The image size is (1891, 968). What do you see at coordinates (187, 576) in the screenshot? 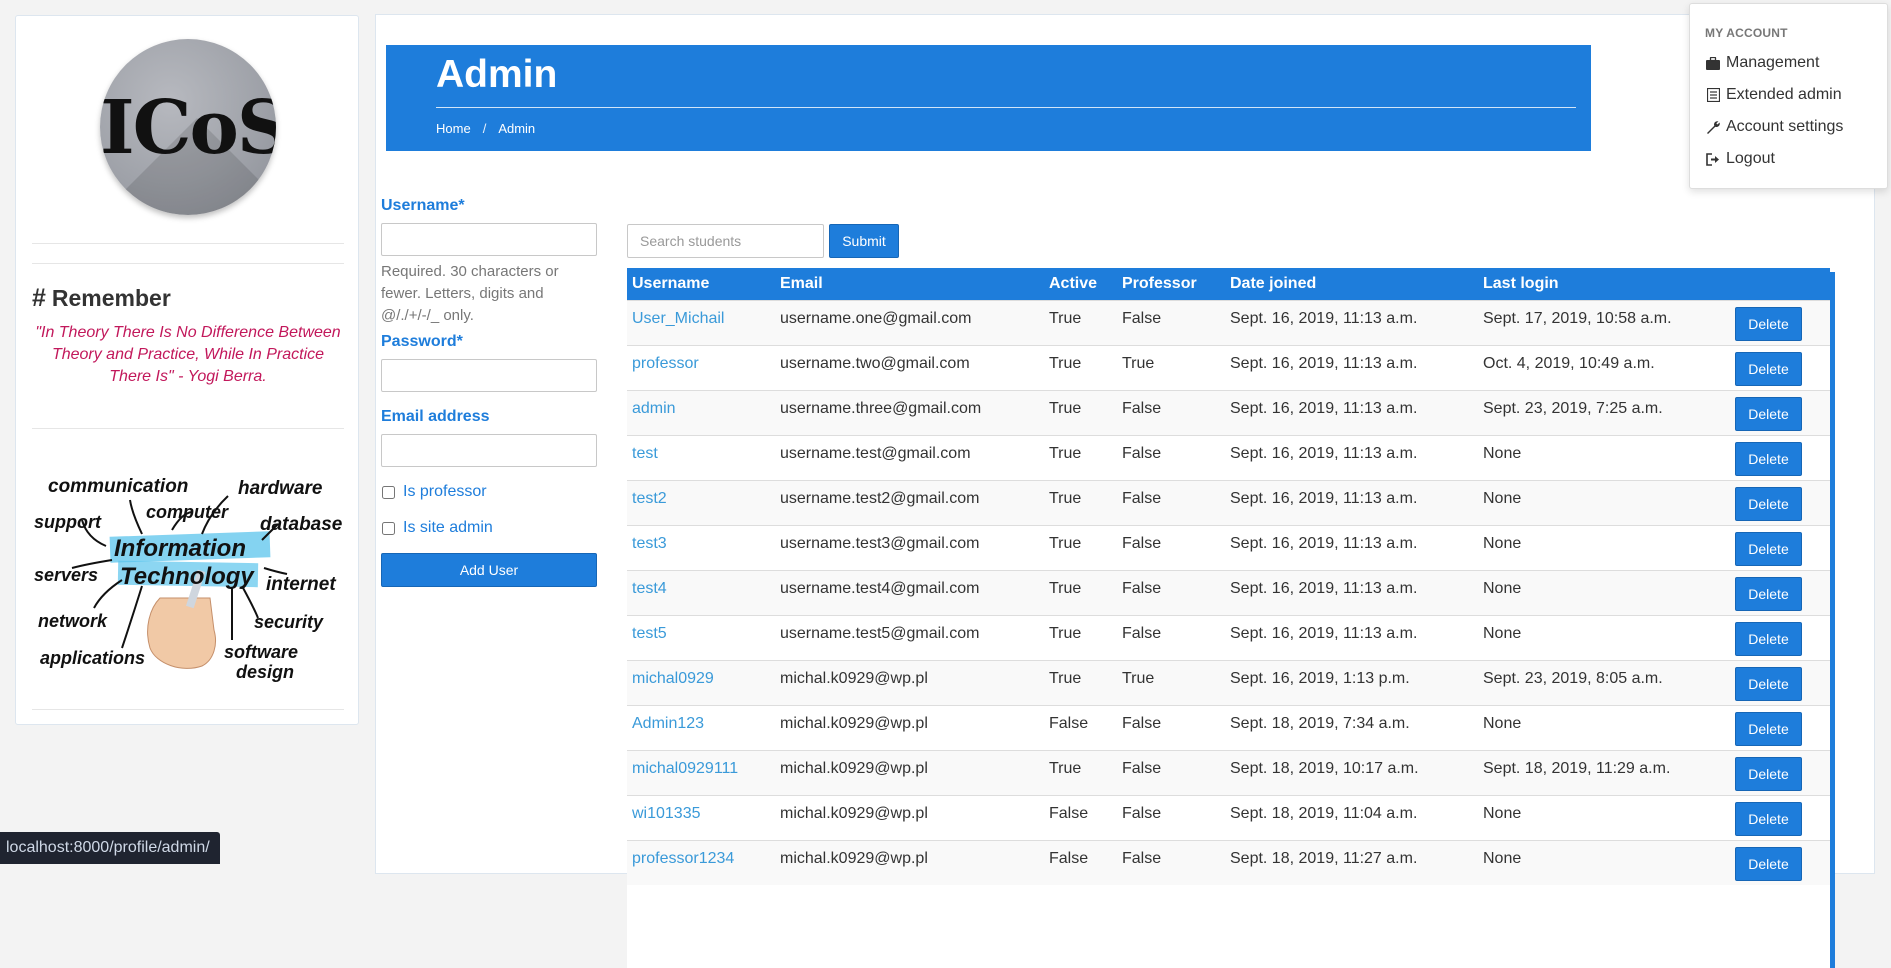
I see `word-technology: Technology` at bounding box center [187, 576].